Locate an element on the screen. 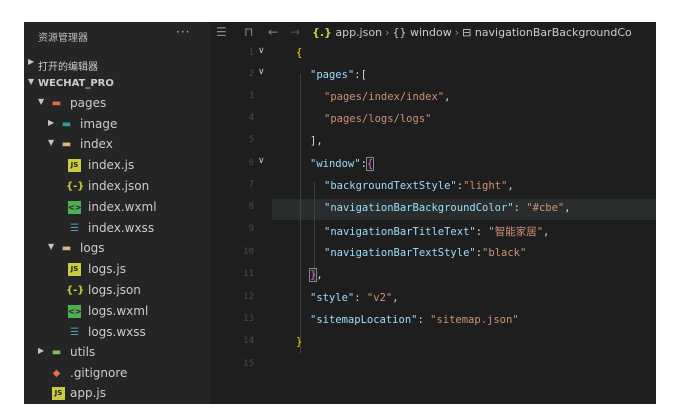 The width and height of the screenshot is (685, 410). tree-item-label: logs is located at coordinates (92, 248).